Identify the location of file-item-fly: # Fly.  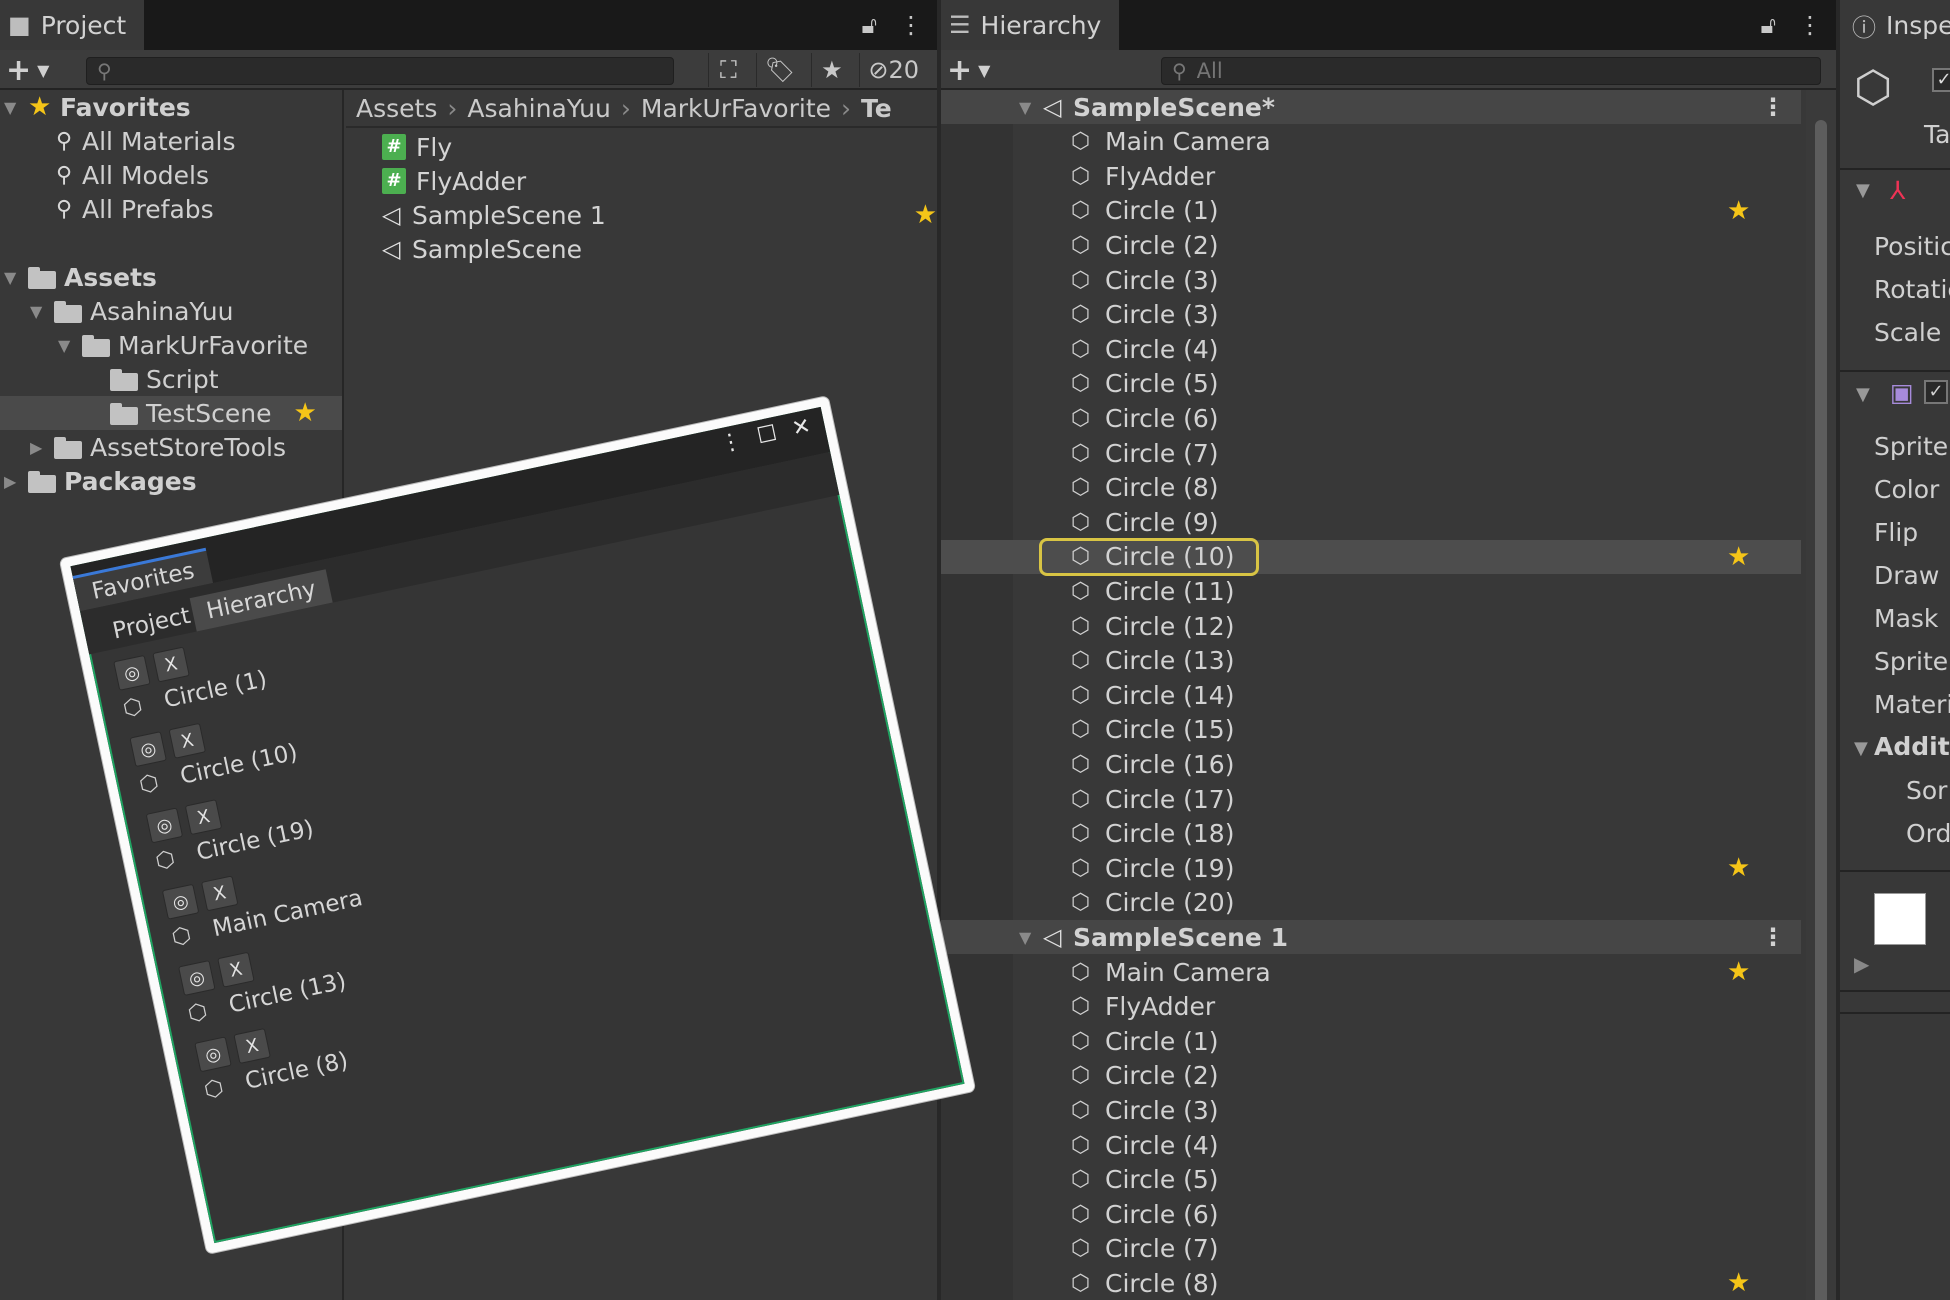
(417, 147).